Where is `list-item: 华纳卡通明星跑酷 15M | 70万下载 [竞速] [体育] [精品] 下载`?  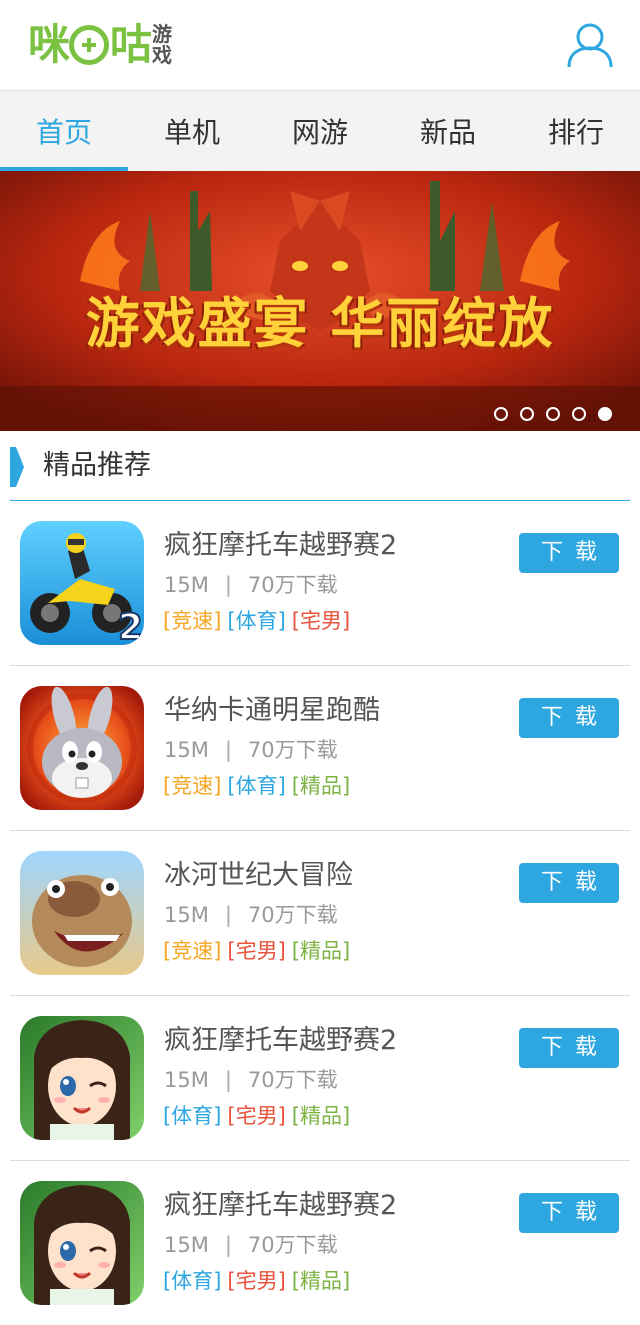 list-item: 华纳卡通明星跑酷 15M | 70万下载 [竞速] [体育] [精品] 下载 is located at coordinates (320, 748).